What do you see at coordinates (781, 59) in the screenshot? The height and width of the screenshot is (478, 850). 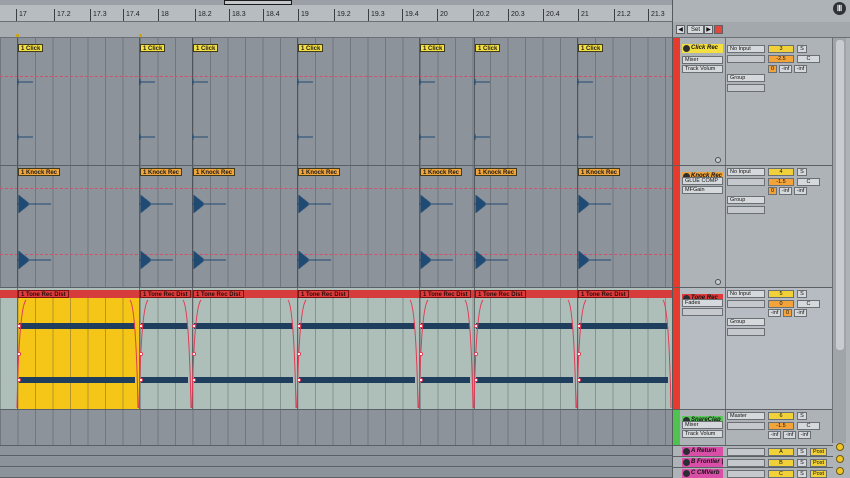 I see `volume-field: -2.5` at bounding box center [781, 59].